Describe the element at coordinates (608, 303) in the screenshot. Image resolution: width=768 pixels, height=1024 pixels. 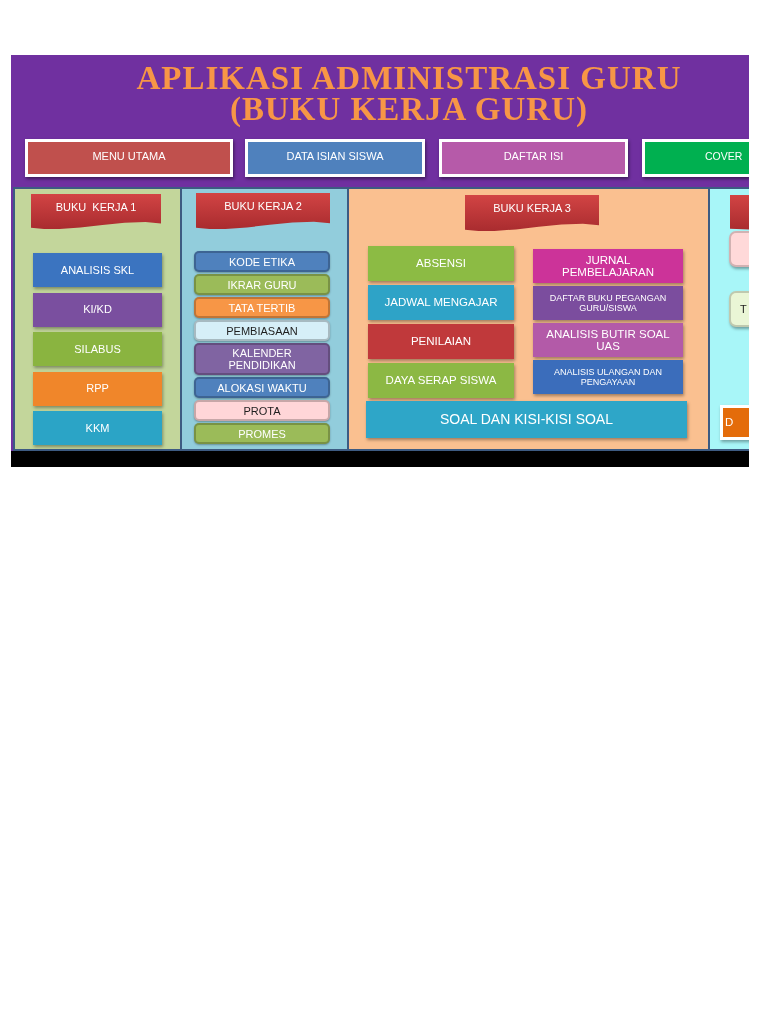
I see `menu-button: DAFTAR BUKU PEGANGAN GURU/SISWA` at that location.